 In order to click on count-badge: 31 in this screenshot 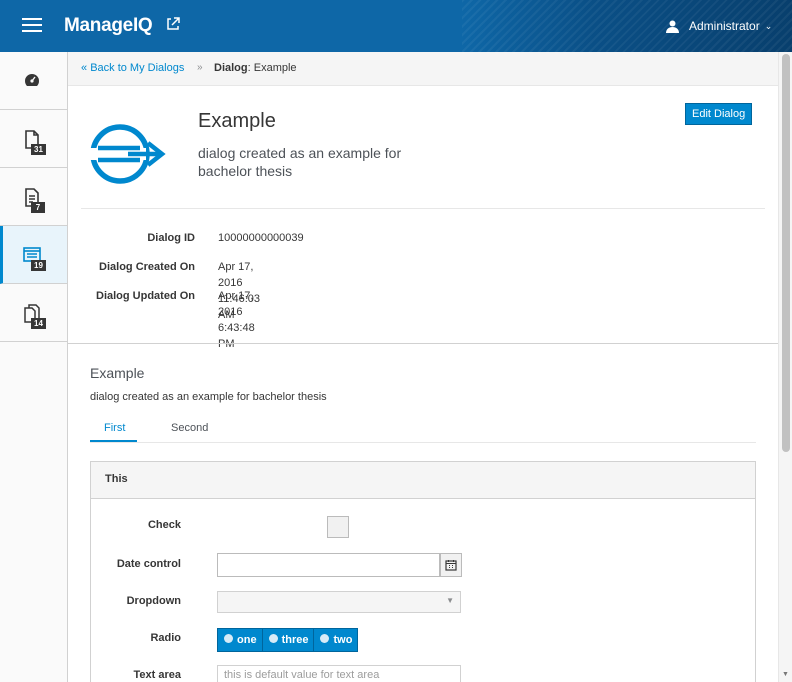, I will do `click(38, 149)`.